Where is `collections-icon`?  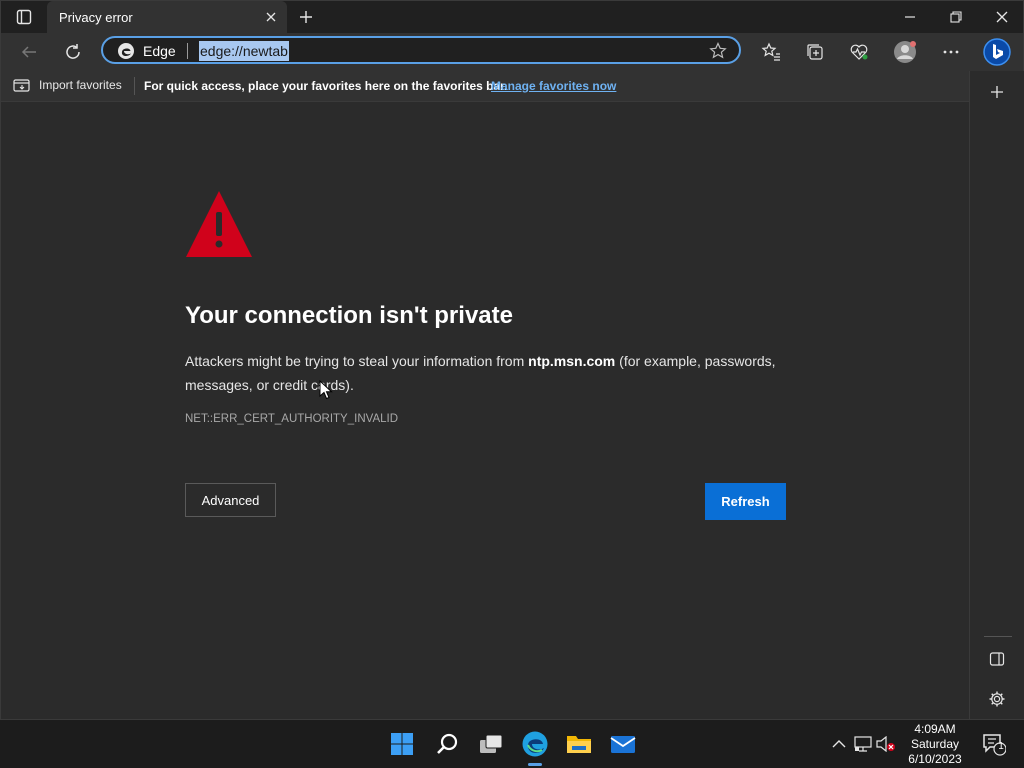
collections-icon is located at coordinates (815, 52).